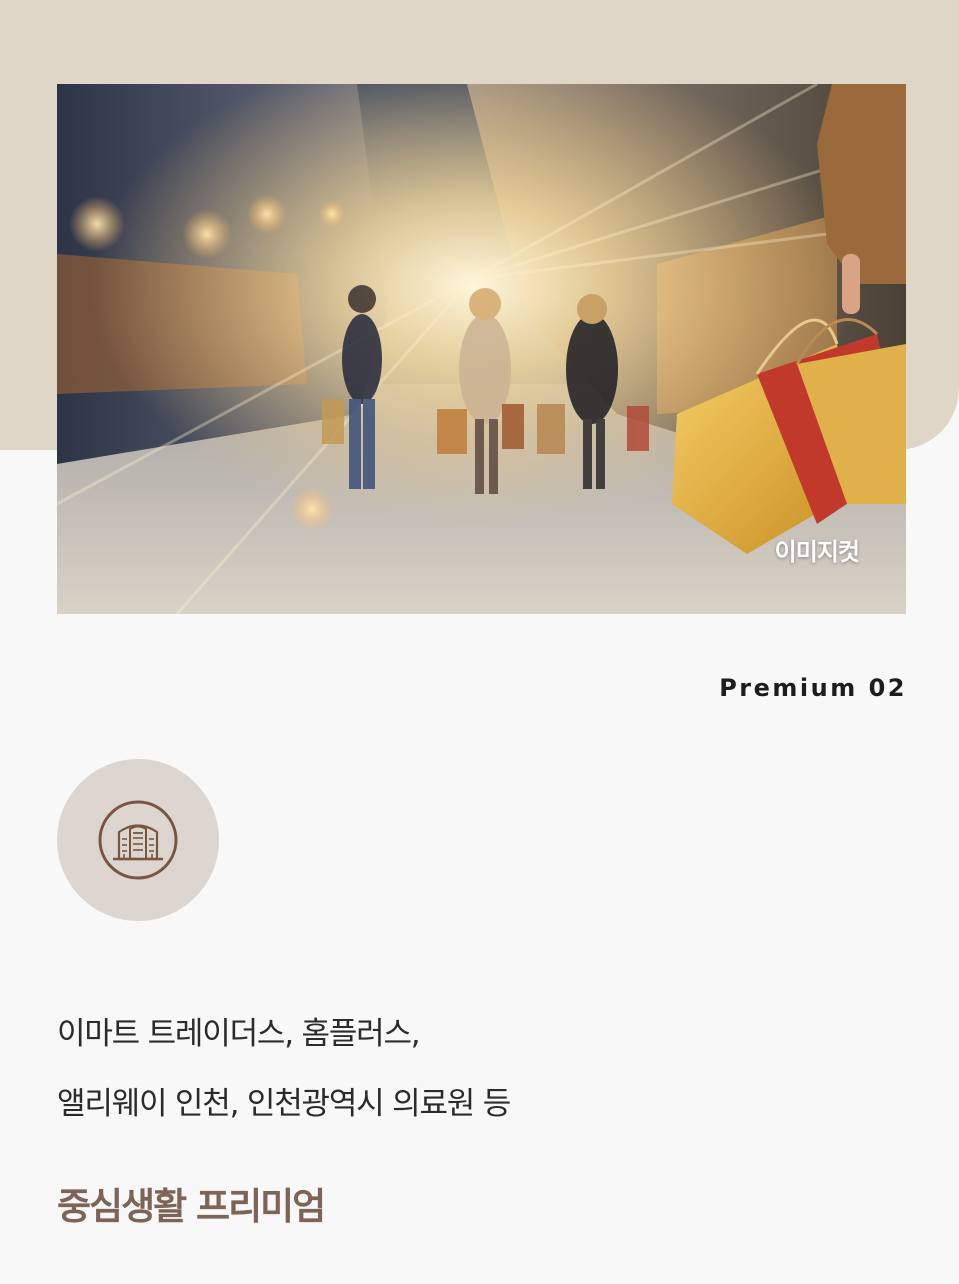  I want to click on icon-circle, so click(138, 840).